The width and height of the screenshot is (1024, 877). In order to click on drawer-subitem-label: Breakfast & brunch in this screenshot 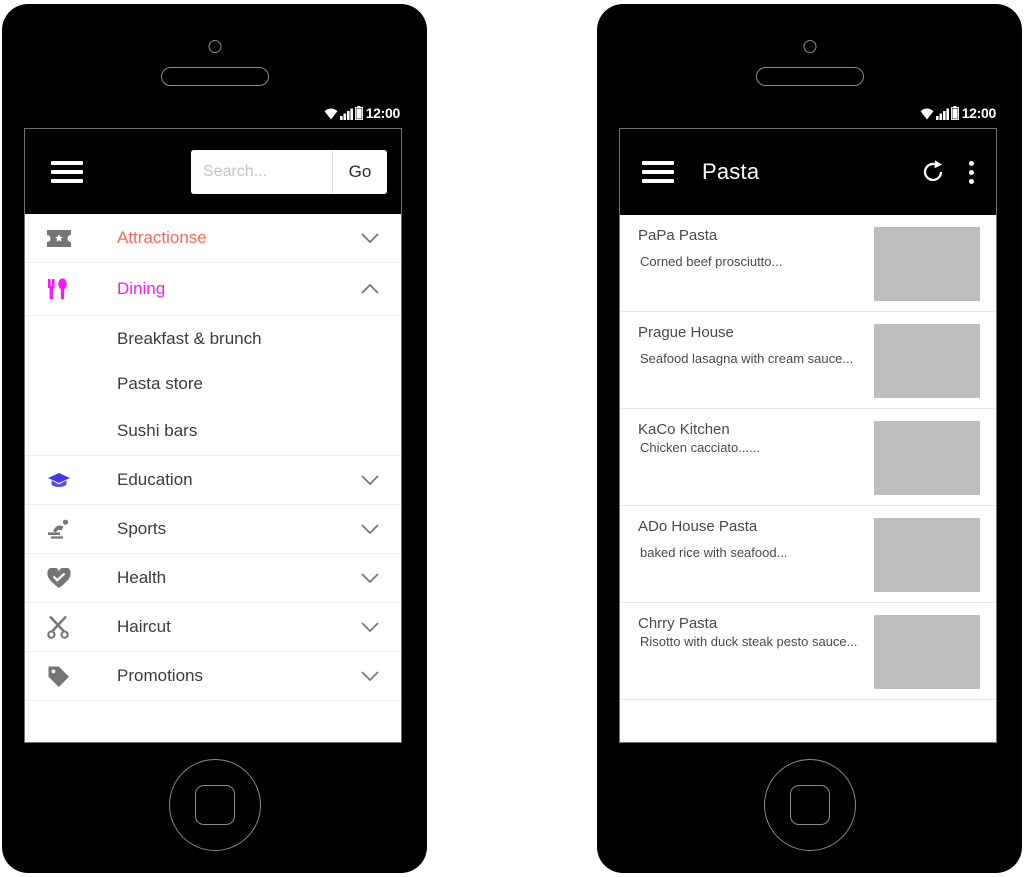, I will do `click(189, 338)`.